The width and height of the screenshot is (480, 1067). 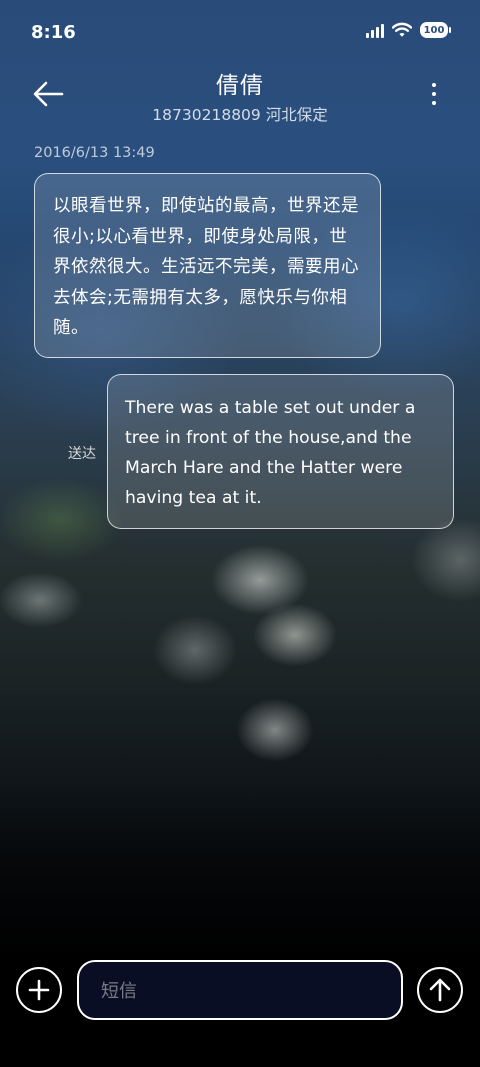 I want to click on back-button, so click(x=48, y=94).